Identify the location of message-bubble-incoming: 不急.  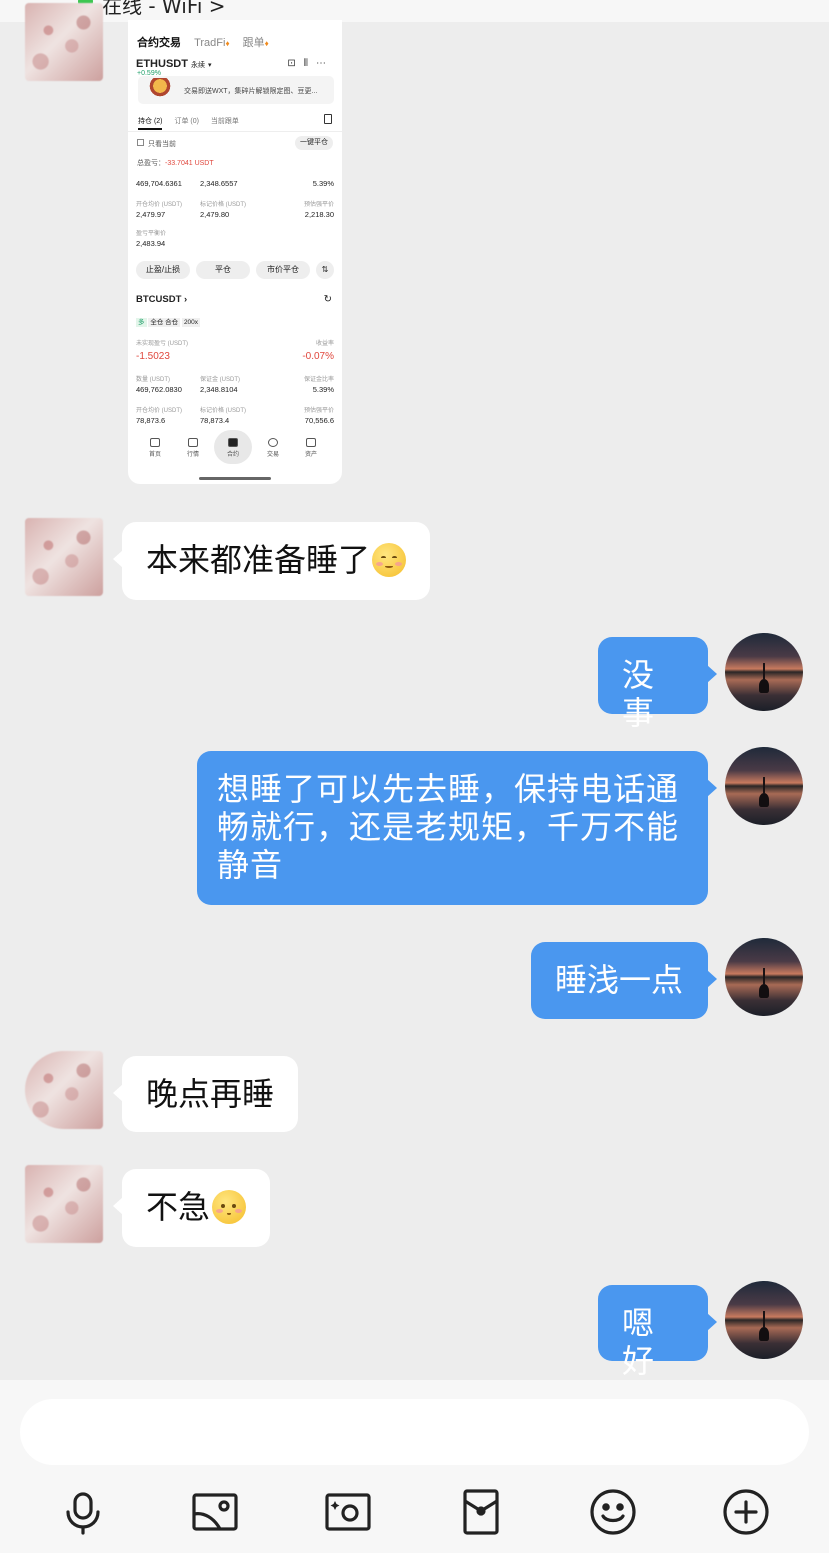
(191, 1208).